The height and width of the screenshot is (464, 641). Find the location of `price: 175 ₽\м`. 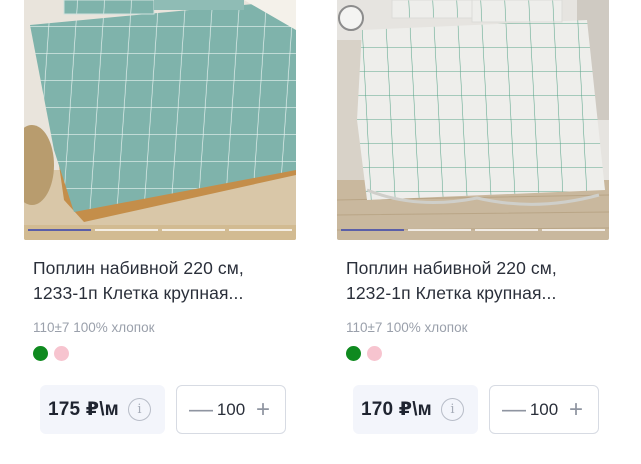

price: 175 ₽\м is located at coordinates (83, 409).